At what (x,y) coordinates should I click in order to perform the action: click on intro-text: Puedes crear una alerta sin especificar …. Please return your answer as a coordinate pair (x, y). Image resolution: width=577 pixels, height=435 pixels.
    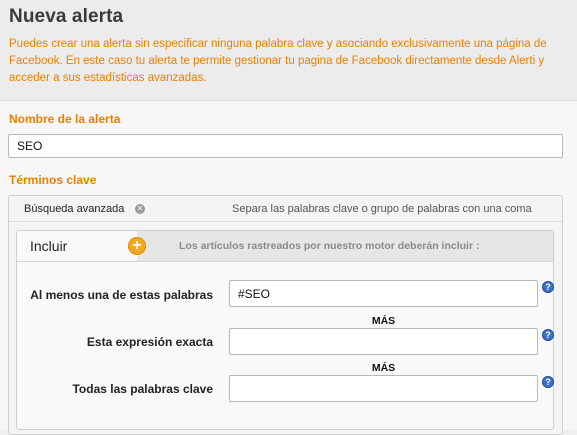
    Looking at the image, I should click on (278, 61).